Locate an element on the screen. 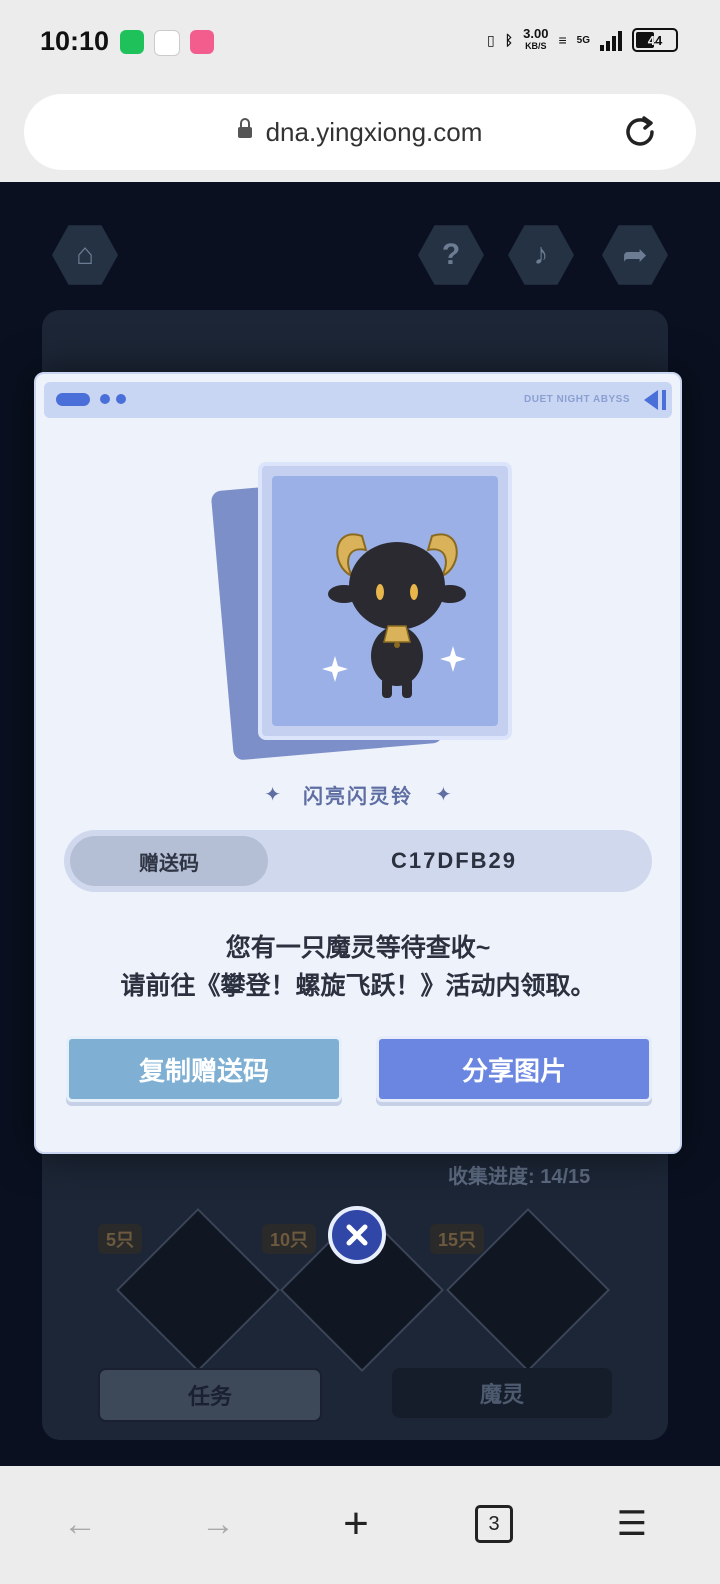  modal-header: DUET NIGHT ABYSS is located at coordinates (358, 400).